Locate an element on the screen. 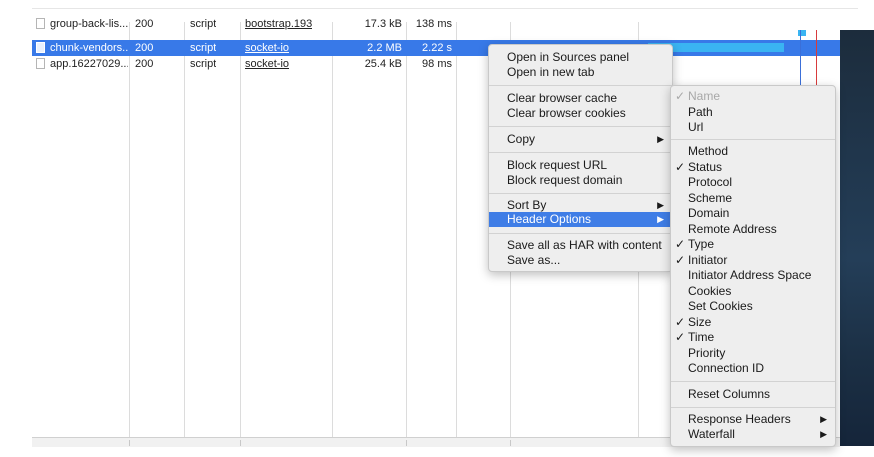 The width and height of the screenshot is (874, 457). menu-item-sort-by: Sort By ▶ is located at coordinates (580, 205).